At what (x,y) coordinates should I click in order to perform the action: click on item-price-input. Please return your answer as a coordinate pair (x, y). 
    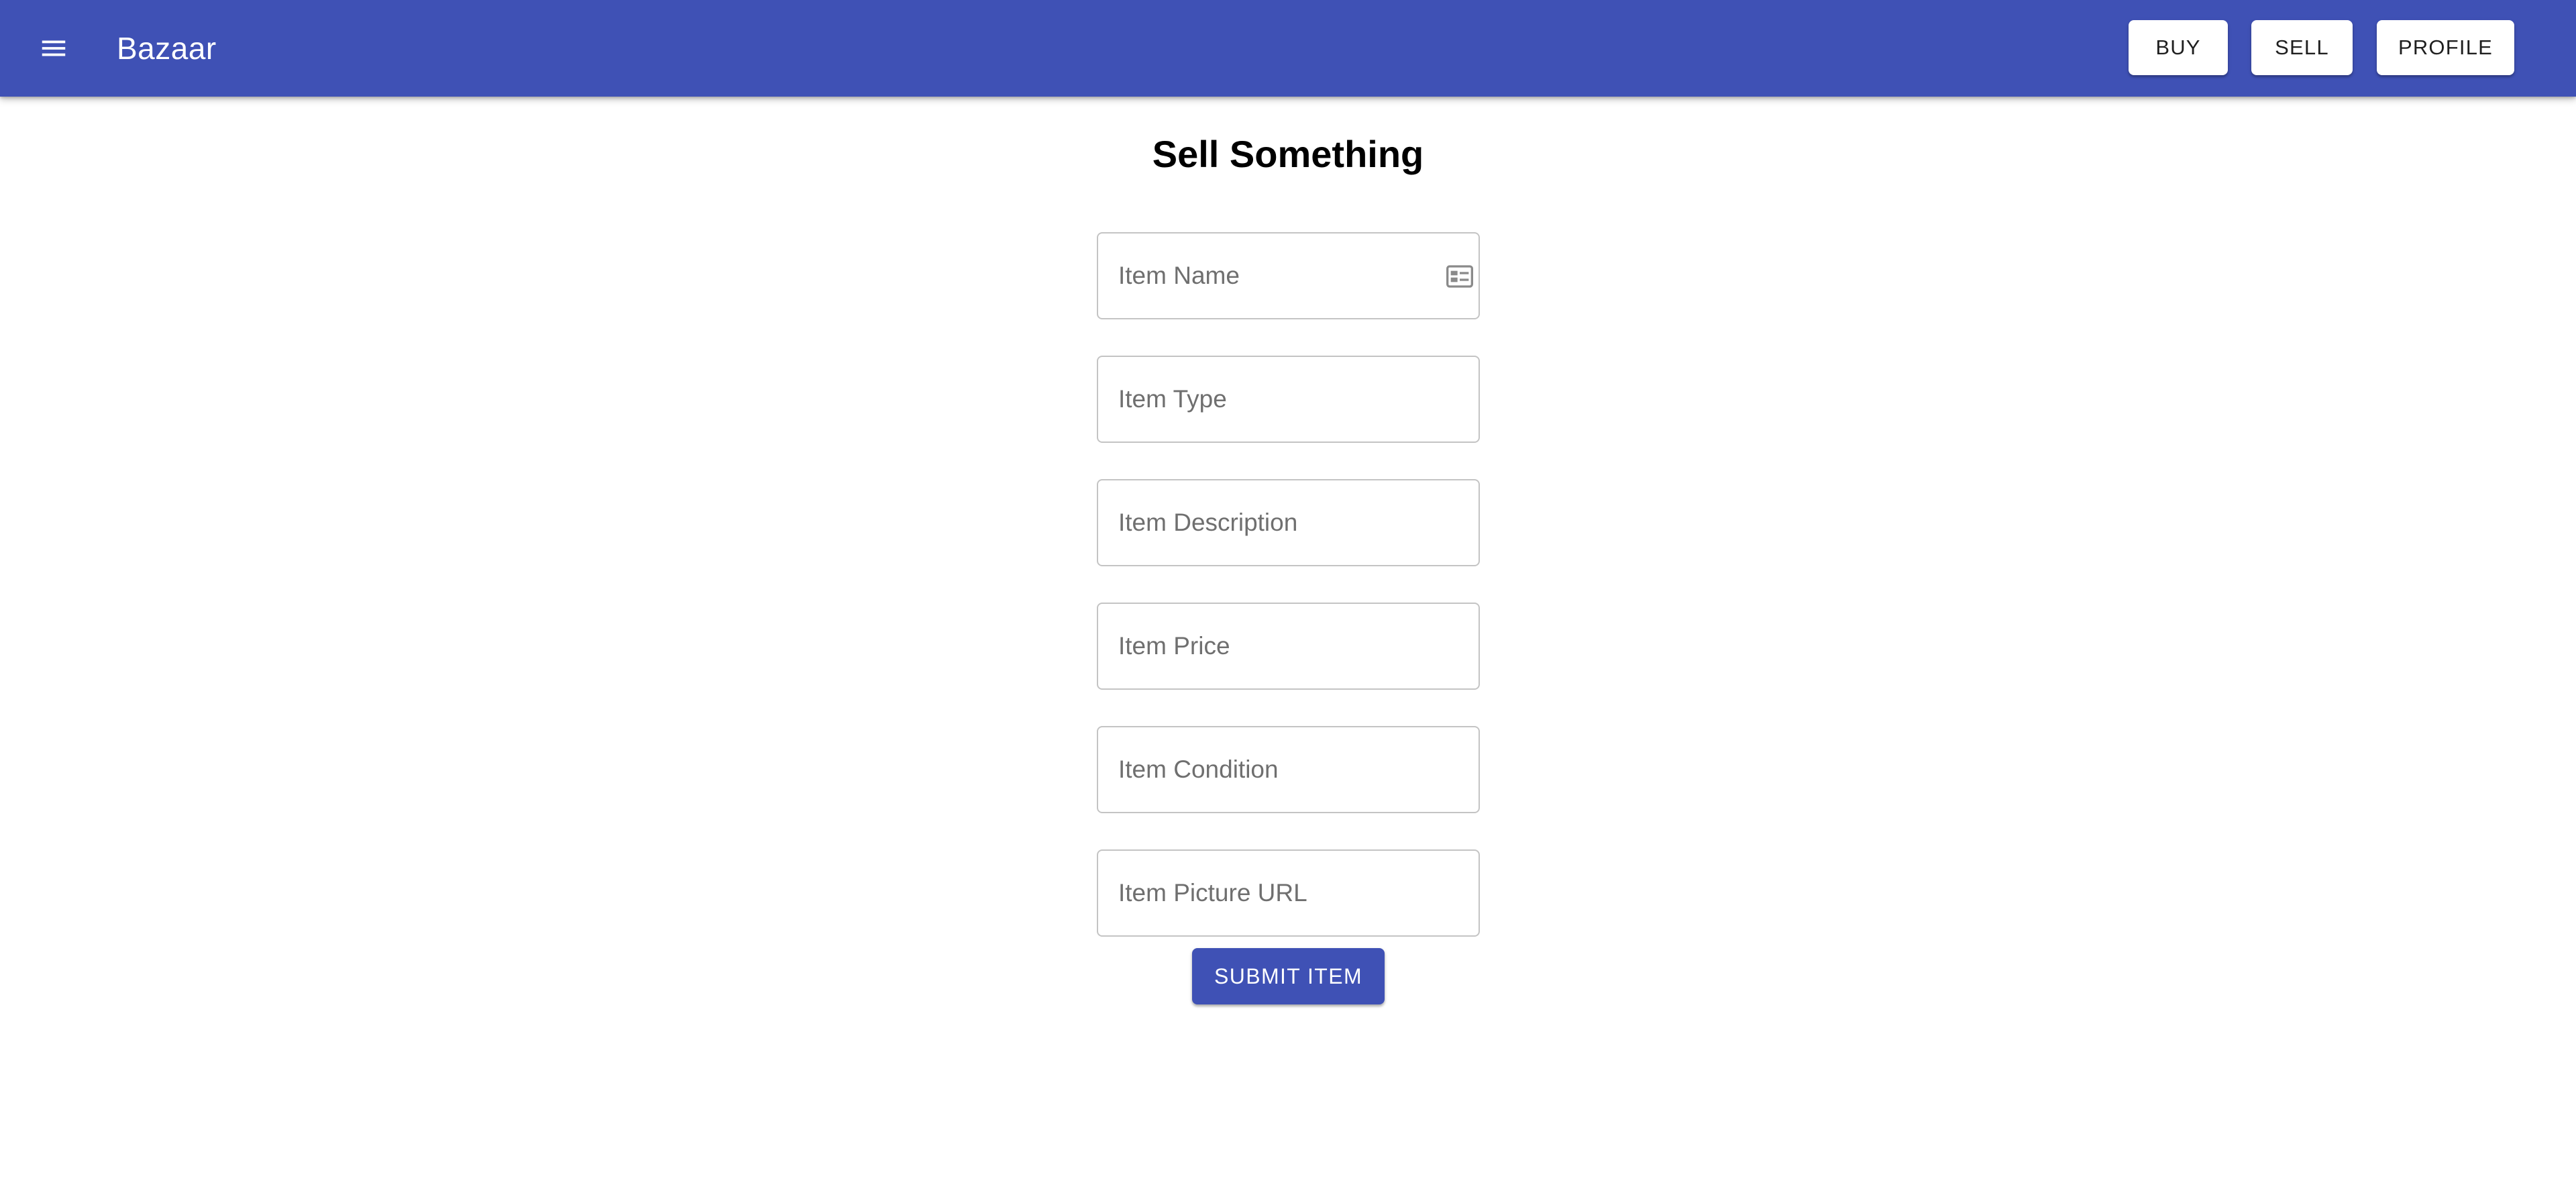
    Looking at the image, I should click on (1288, 646).